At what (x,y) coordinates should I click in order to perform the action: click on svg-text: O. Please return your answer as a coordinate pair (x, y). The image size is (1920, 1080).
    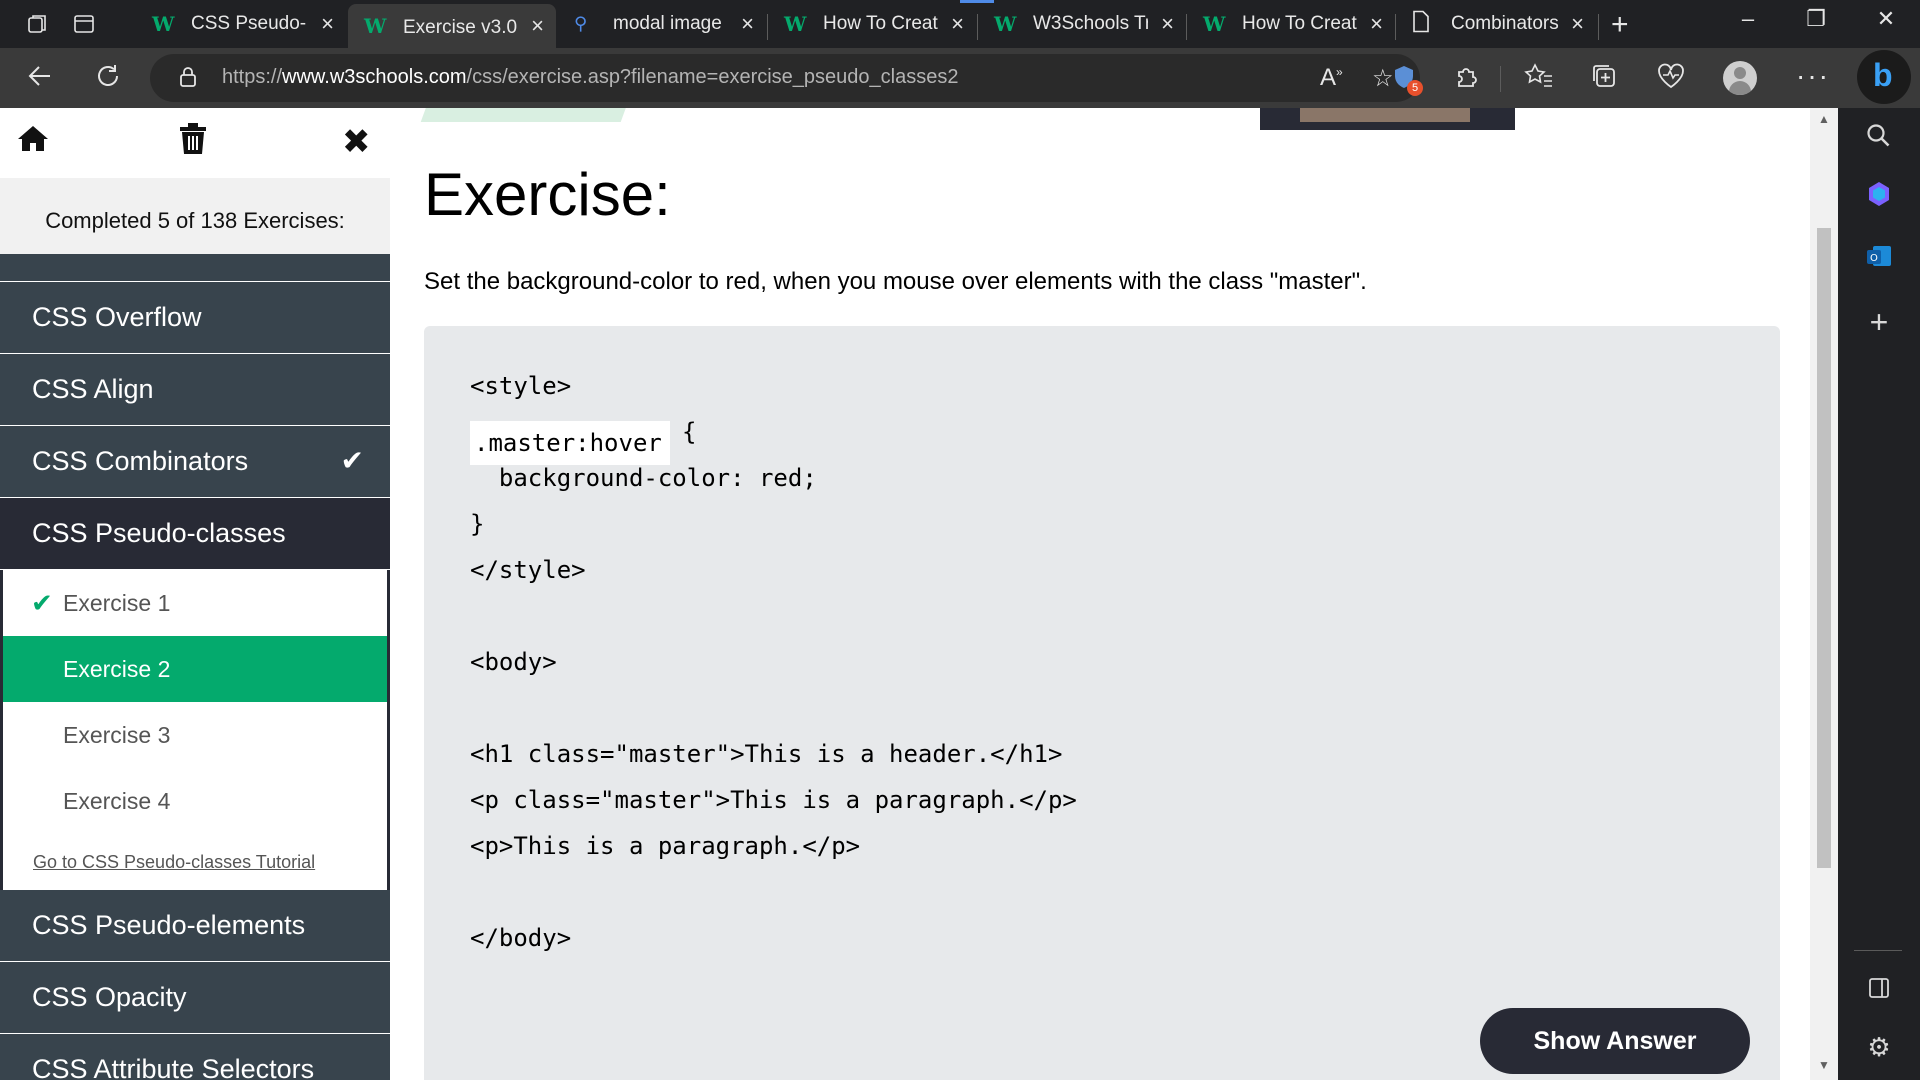
    Looking at the image, I should click on (1874, 258).